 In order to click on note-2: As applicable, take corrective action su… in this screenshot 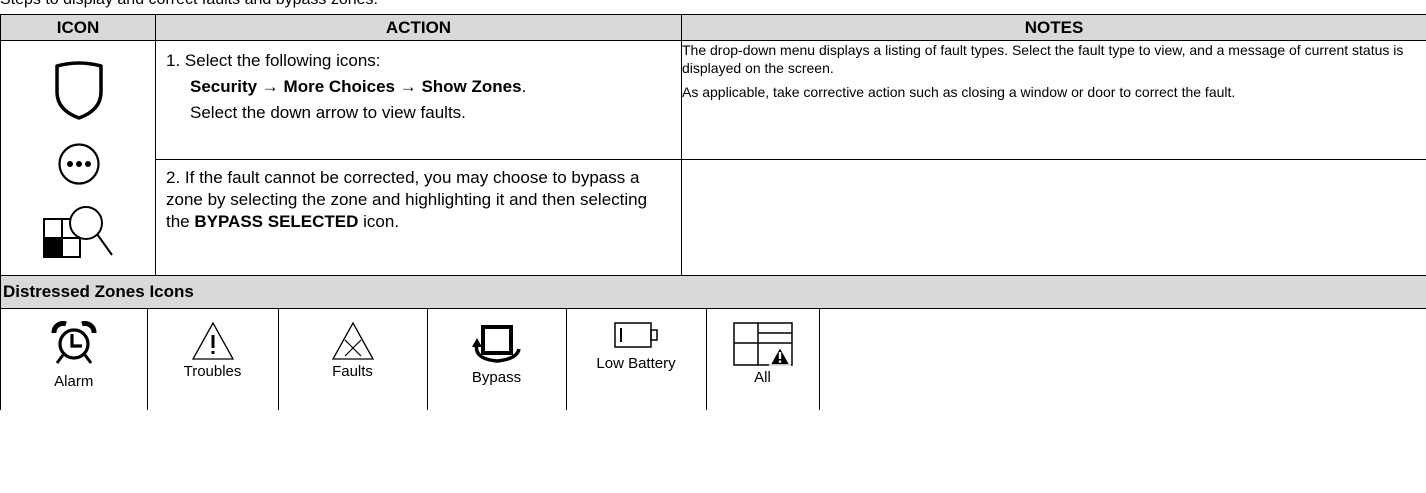, I will do `click(959, 92)`.